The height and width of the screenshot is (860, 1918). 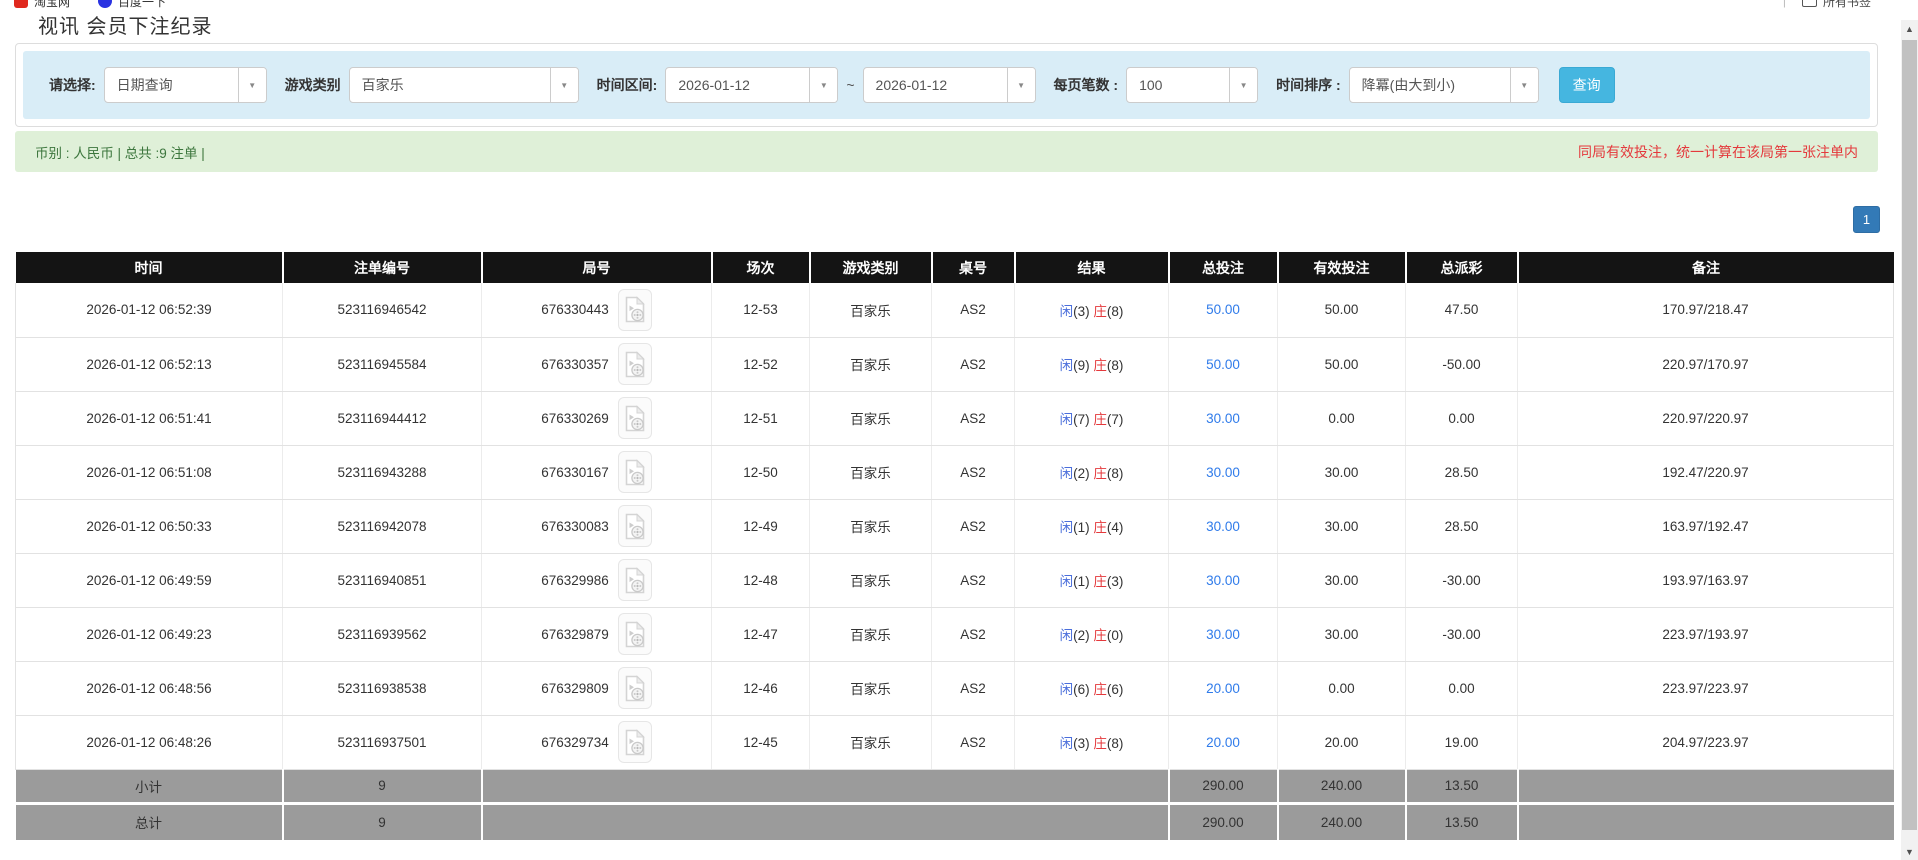 I want to click on subtotal-count: 9, so click(x=382, y=786).